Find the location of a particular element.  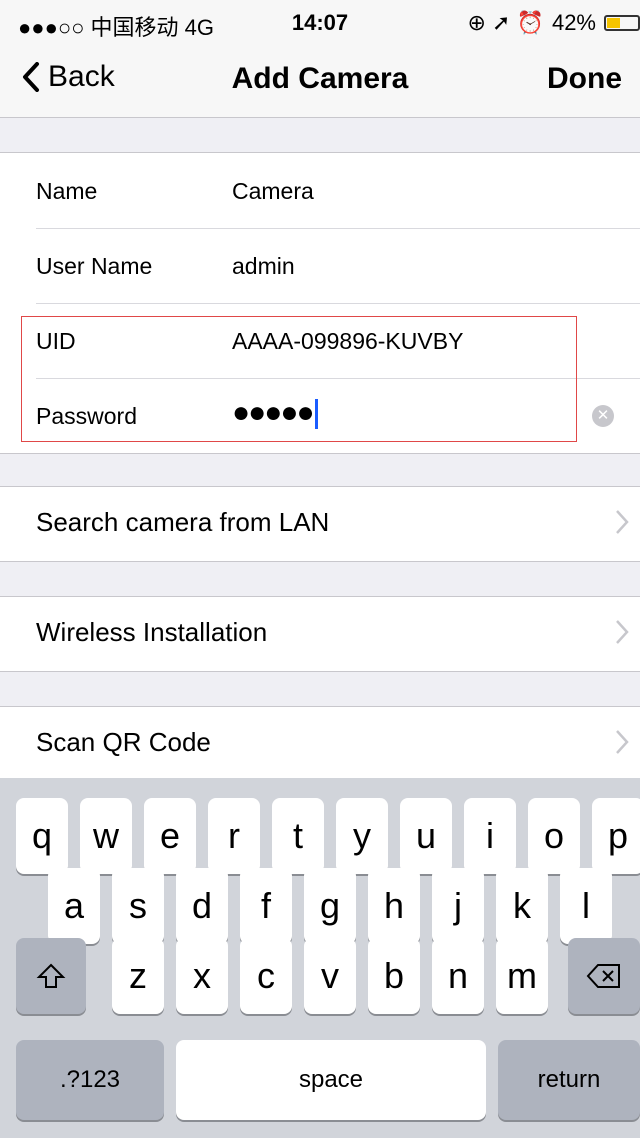

key-w: w is located at coordinates (106, 836).